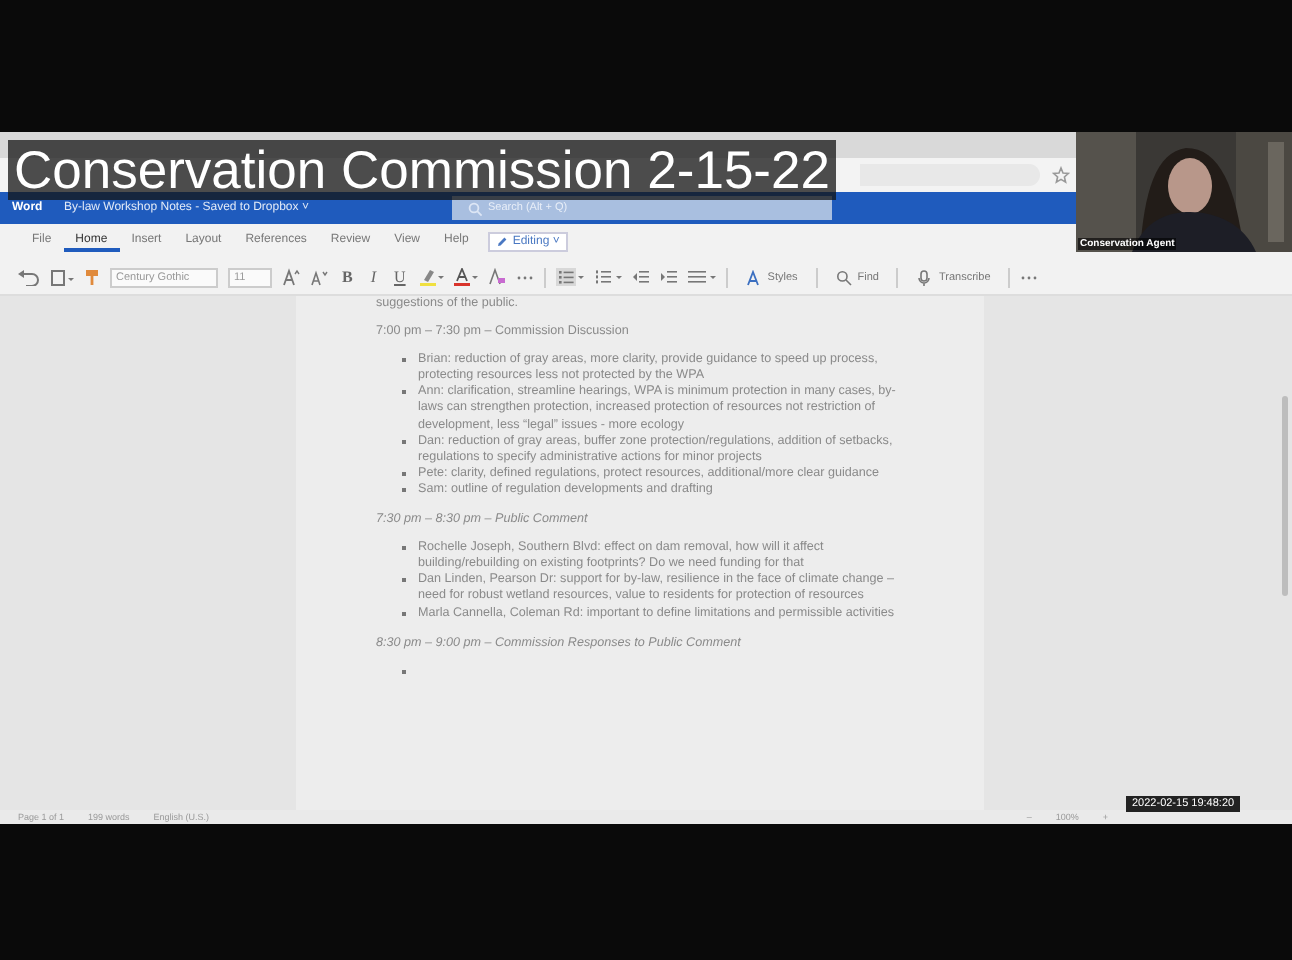 This screenshot has height=960, width=1292. I want to click on clear-format-icon, so click(496, 277).